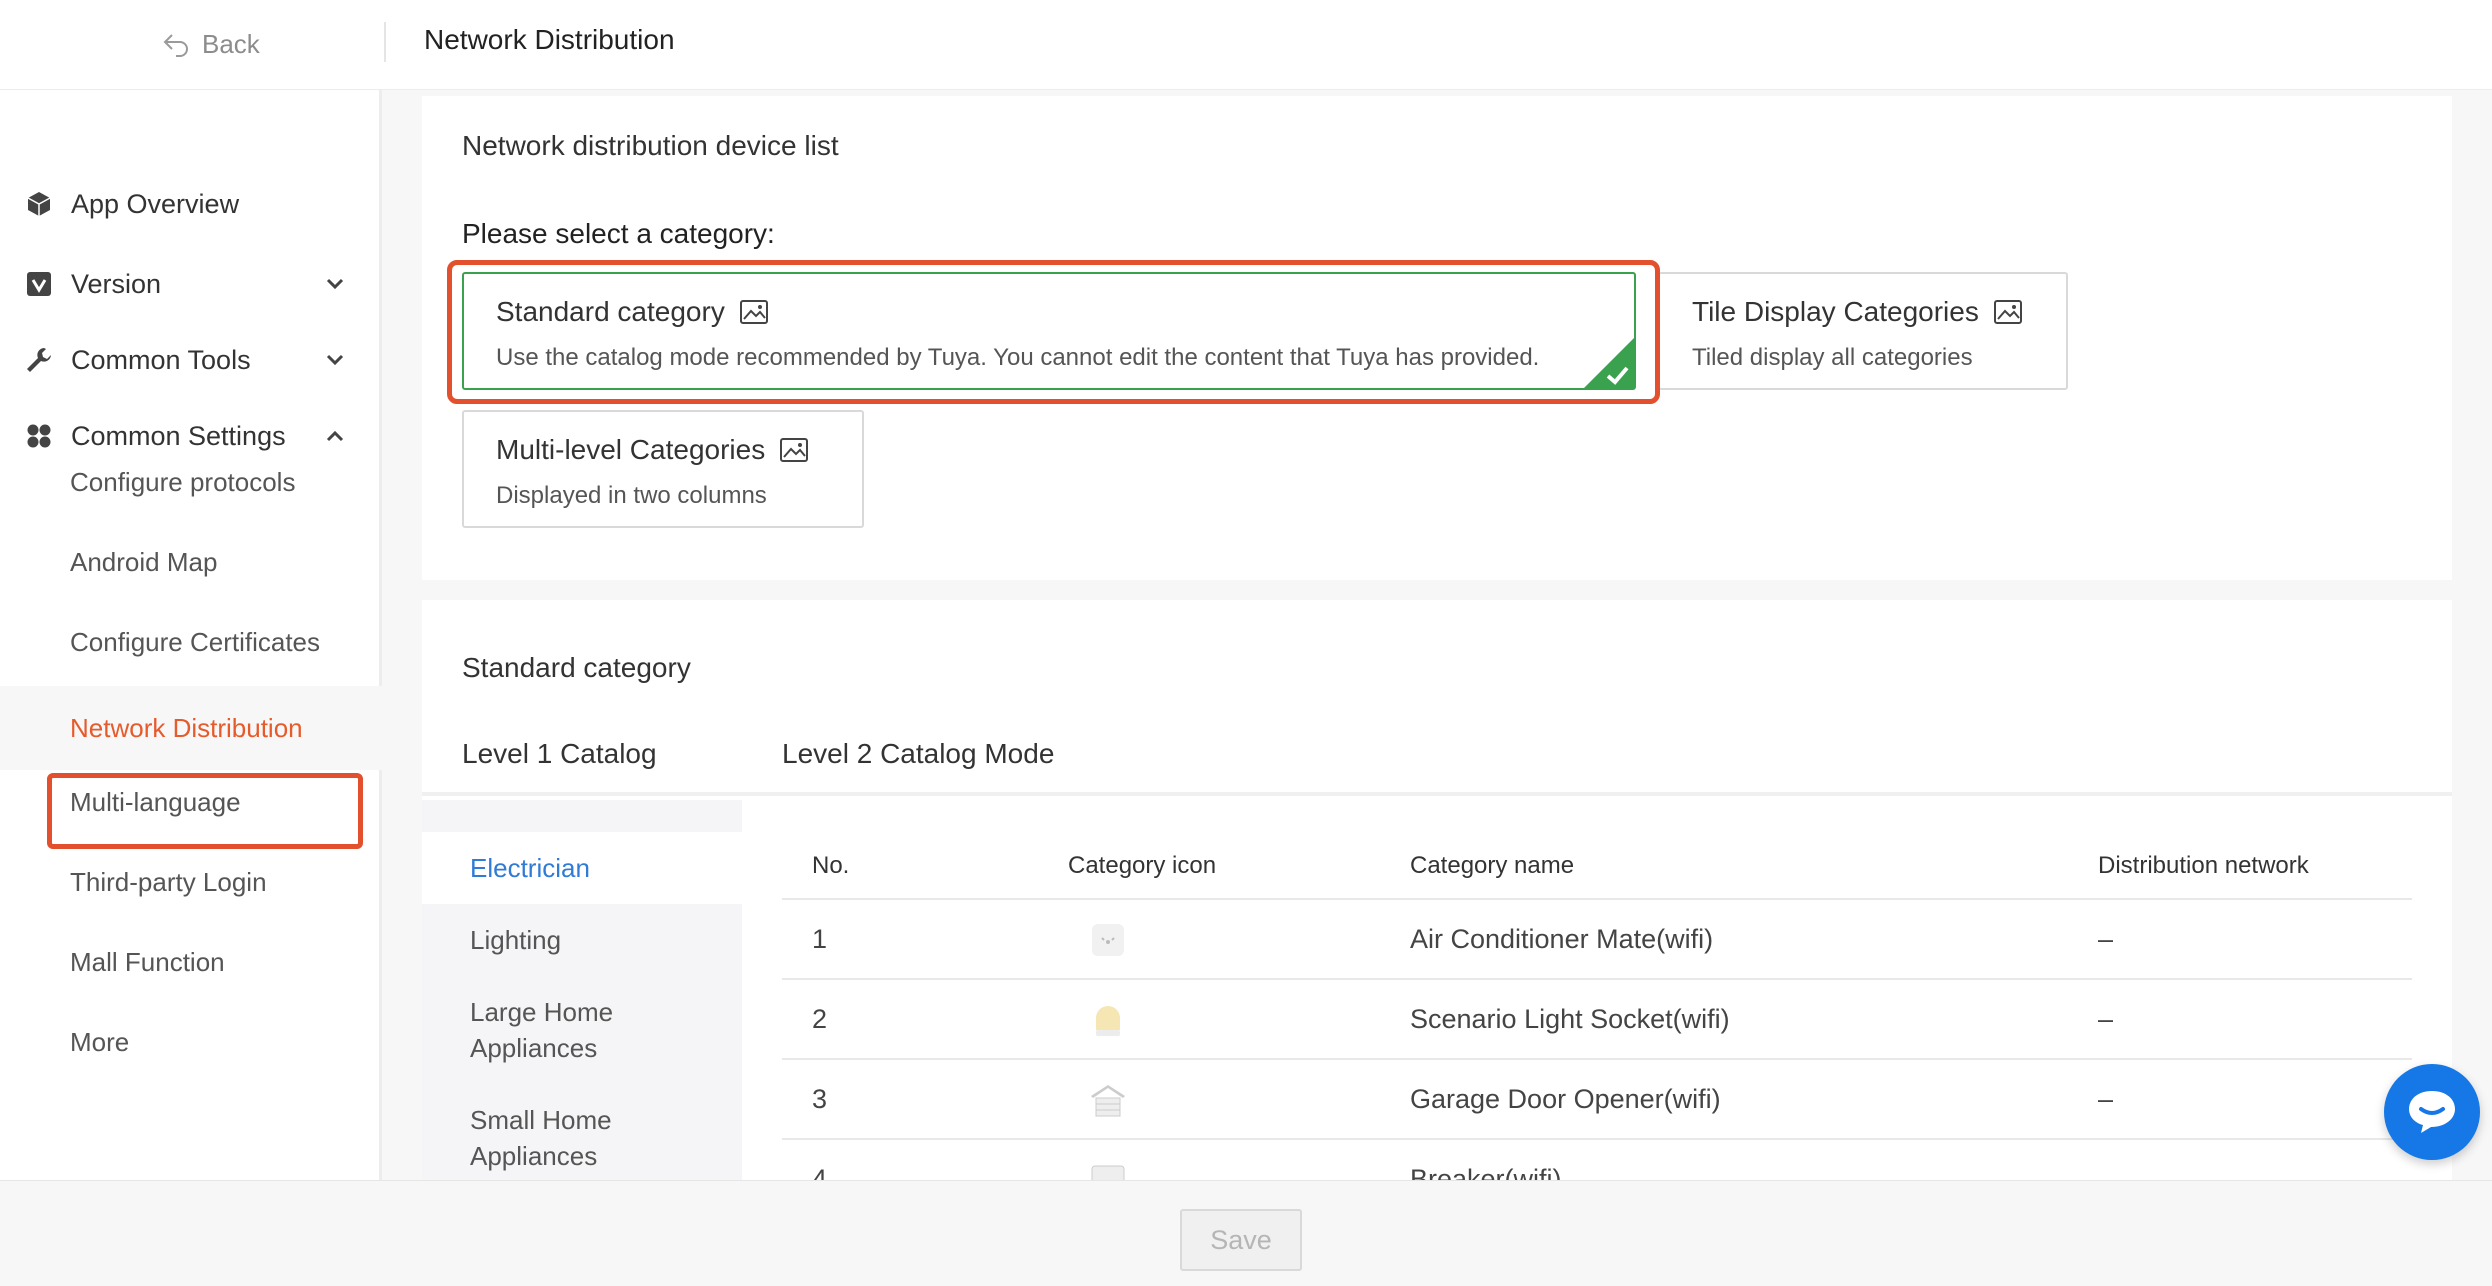 The width and height of the screenshot is (2492, 1286). Describe the element at coordinates (542, 1030) in the screenshot. I see `level1-item-label: Large Home Appliances` at that location.